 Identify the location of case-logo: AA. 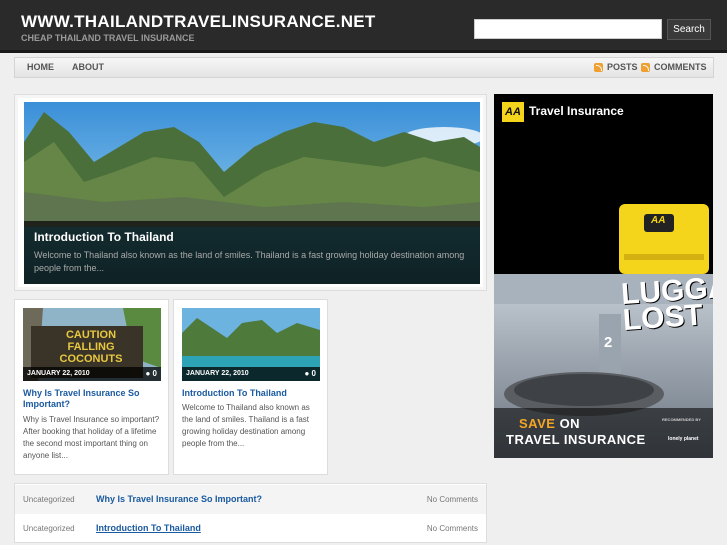
(658, 220).